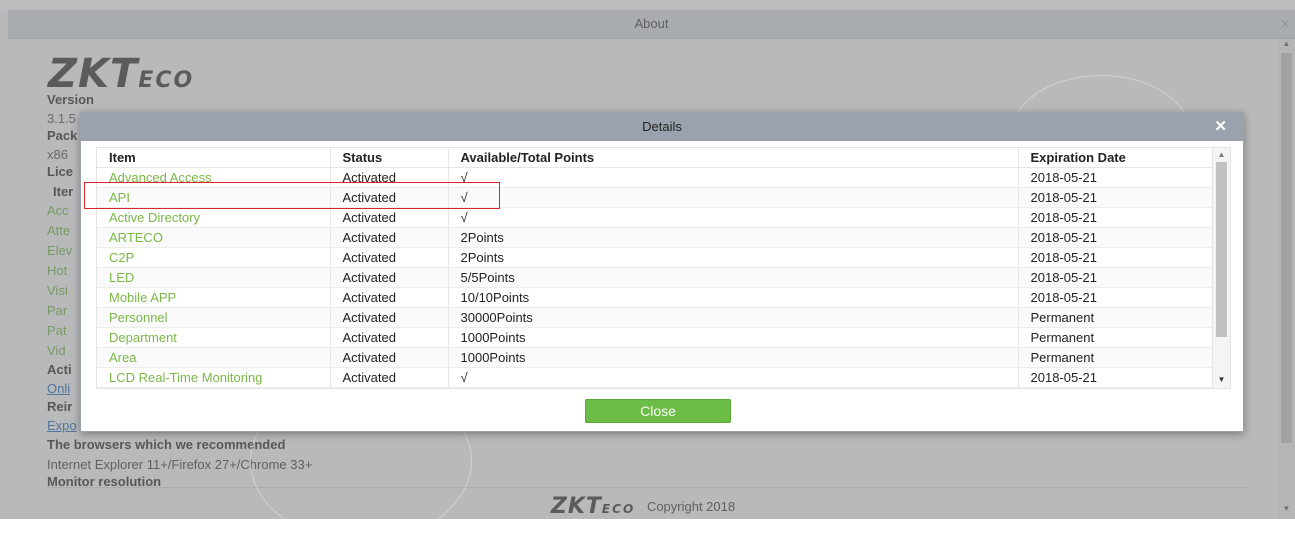 The image size is (1295, 542). What do you see at coordinates (214, 357) in the screenshot?
I see `cell-item: Area` at bounding box center [214, 357].